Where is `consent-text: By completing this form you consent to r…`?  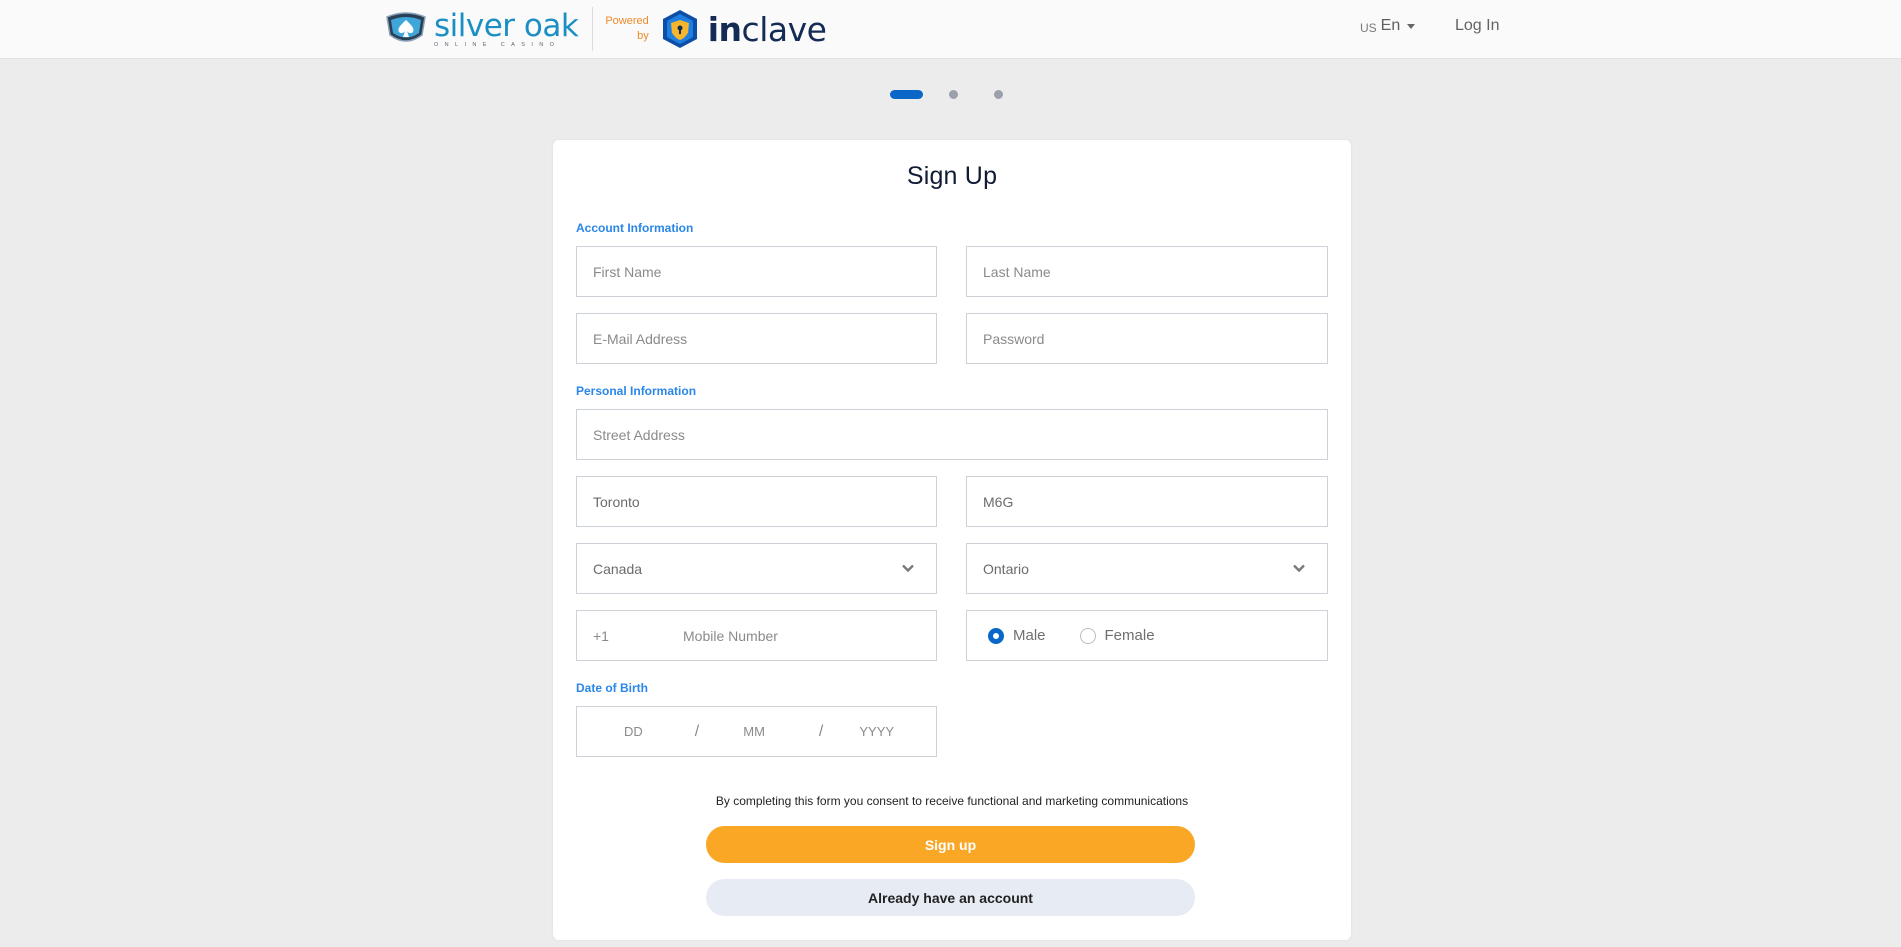
consent-text: By completing this form you consent to r… is located at coordinates (952, 801).